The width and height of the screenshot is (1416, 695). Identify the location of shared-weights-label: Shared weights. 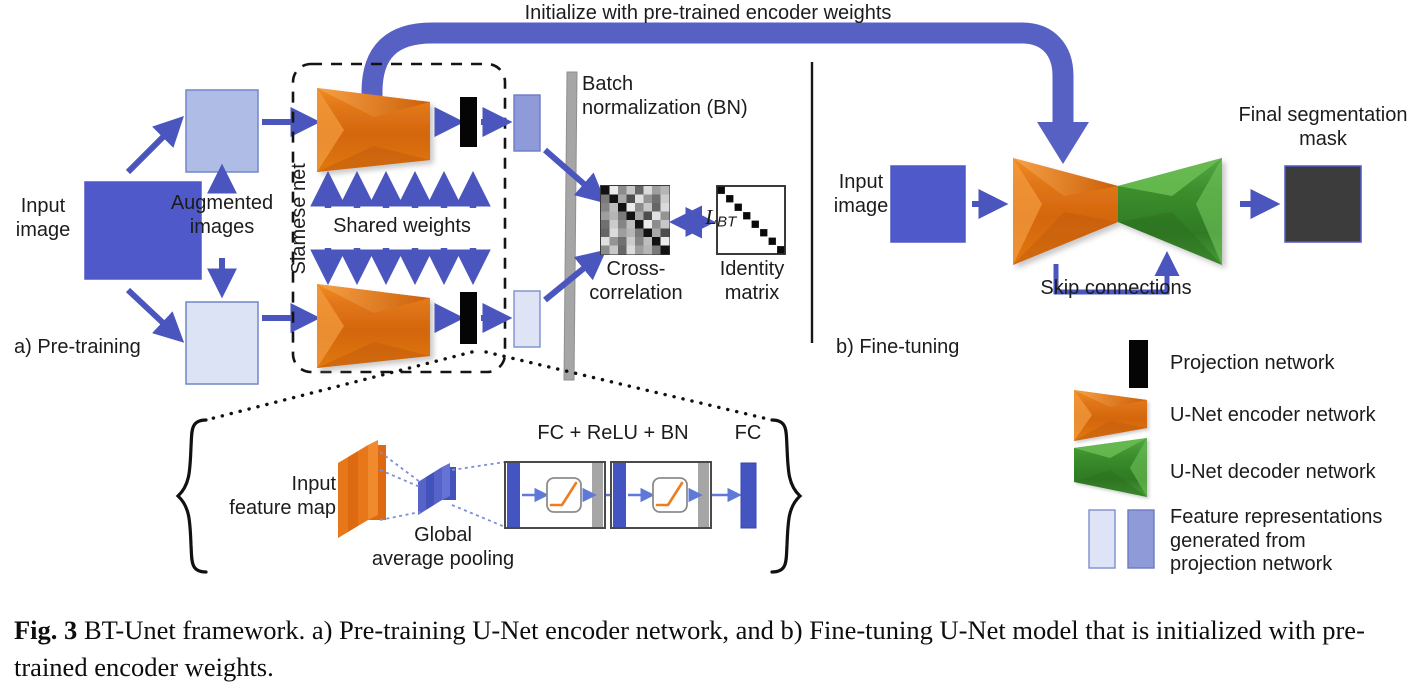
(402, 226).